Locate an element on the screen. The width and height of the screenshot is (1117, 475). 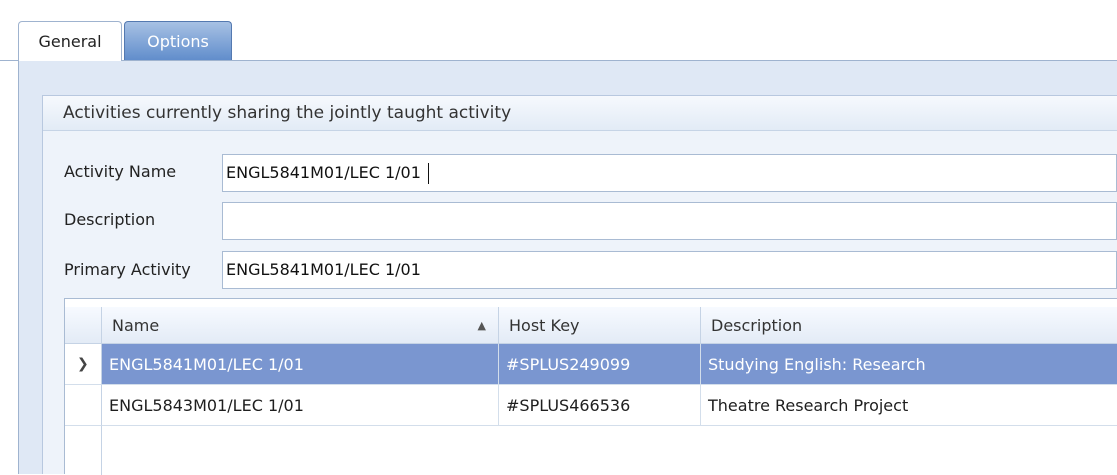
tab-general: General is located at coordinates (70, 41).